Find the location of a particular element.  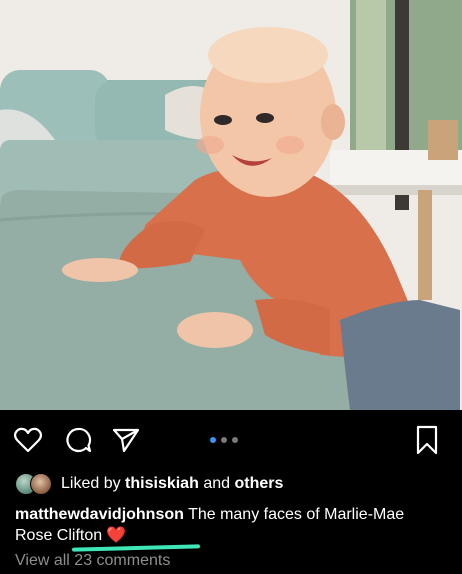

avatar is located at coordinates (41, 484).